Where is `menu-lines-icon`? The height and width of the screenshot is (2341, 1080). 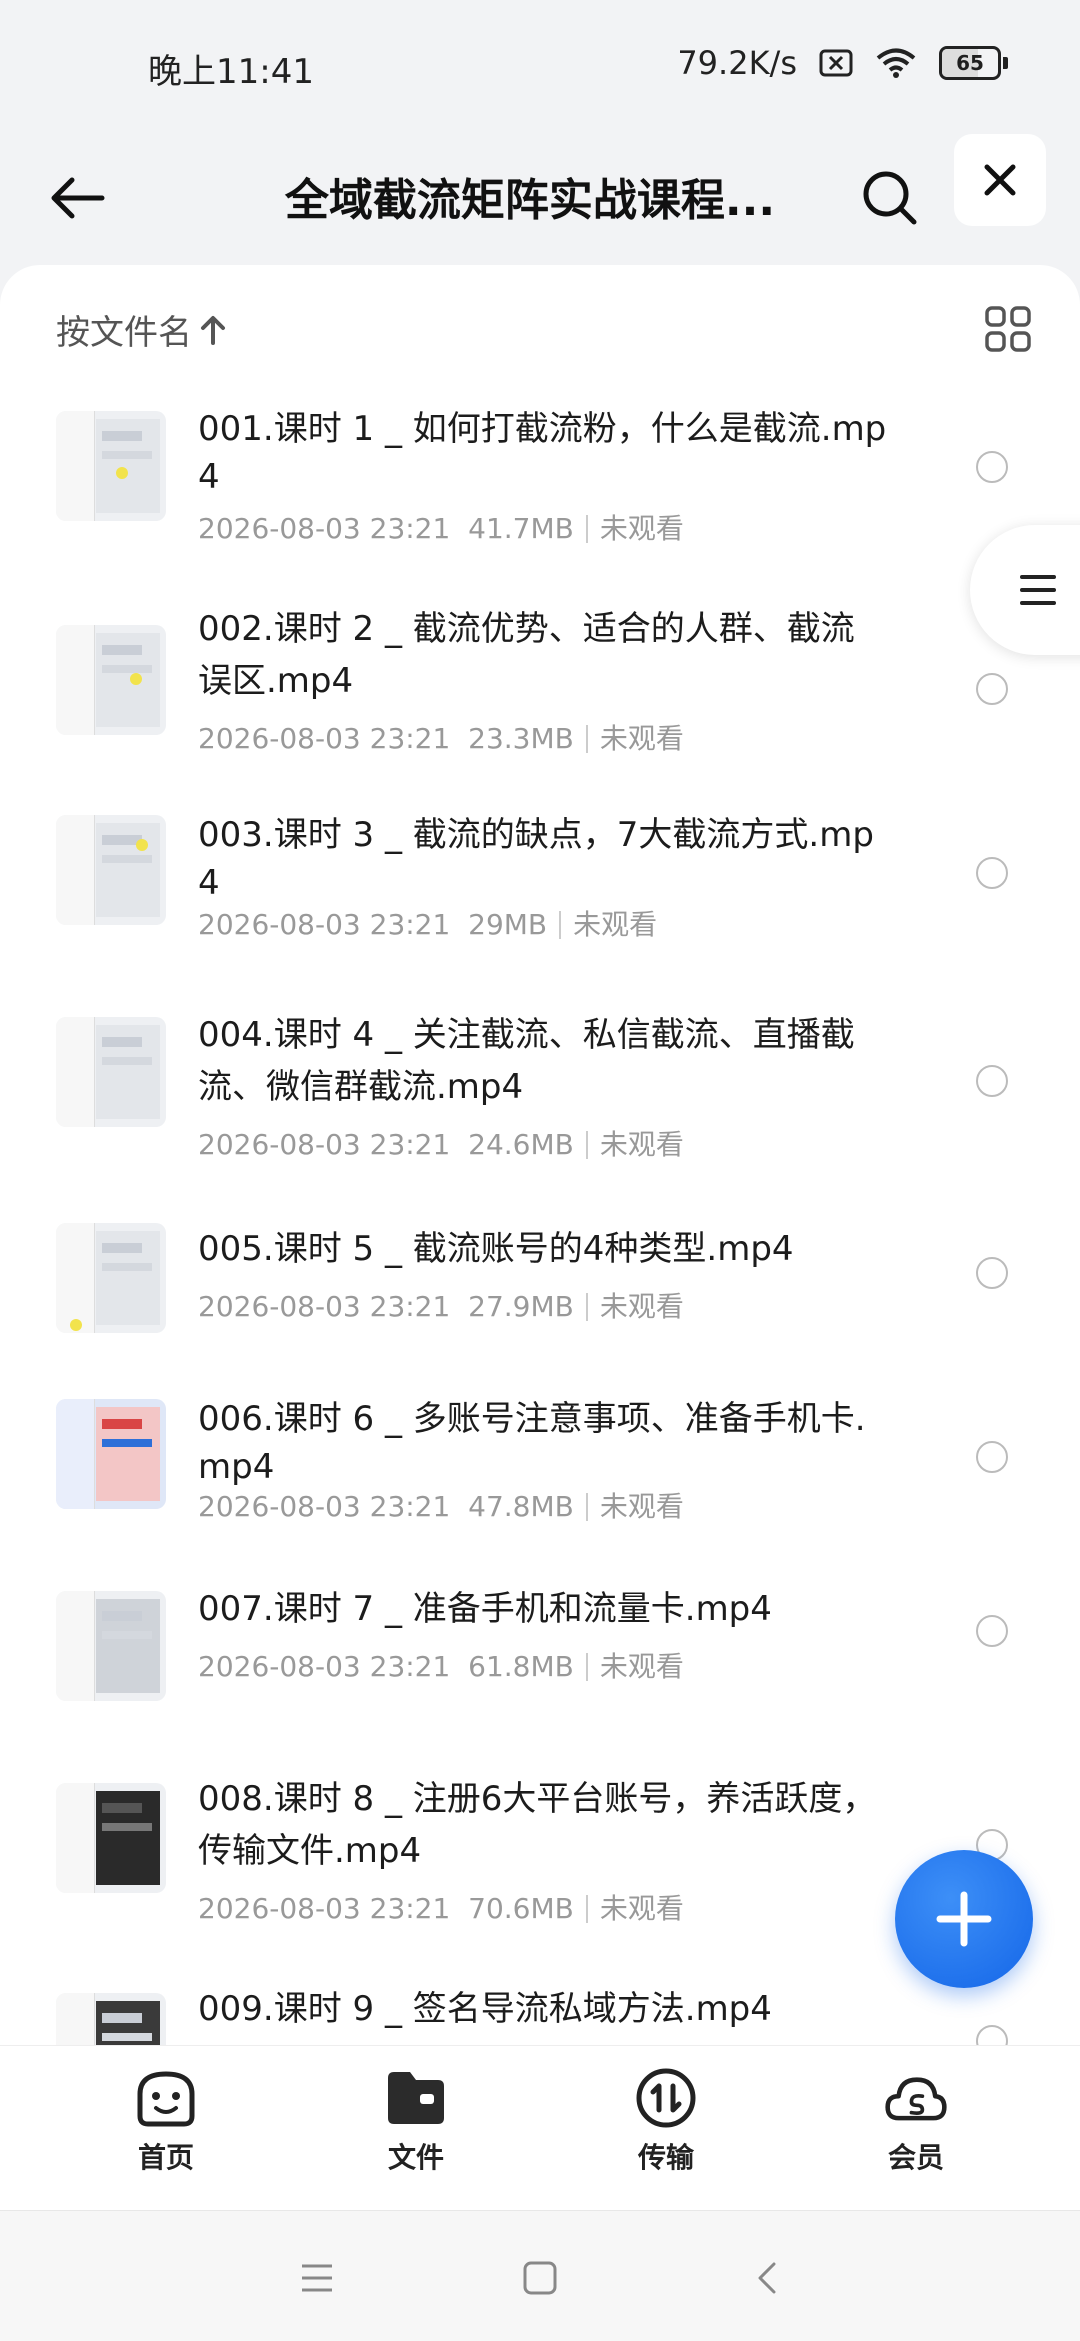
menu-lines-icon is located at coordinates (317, 2278).